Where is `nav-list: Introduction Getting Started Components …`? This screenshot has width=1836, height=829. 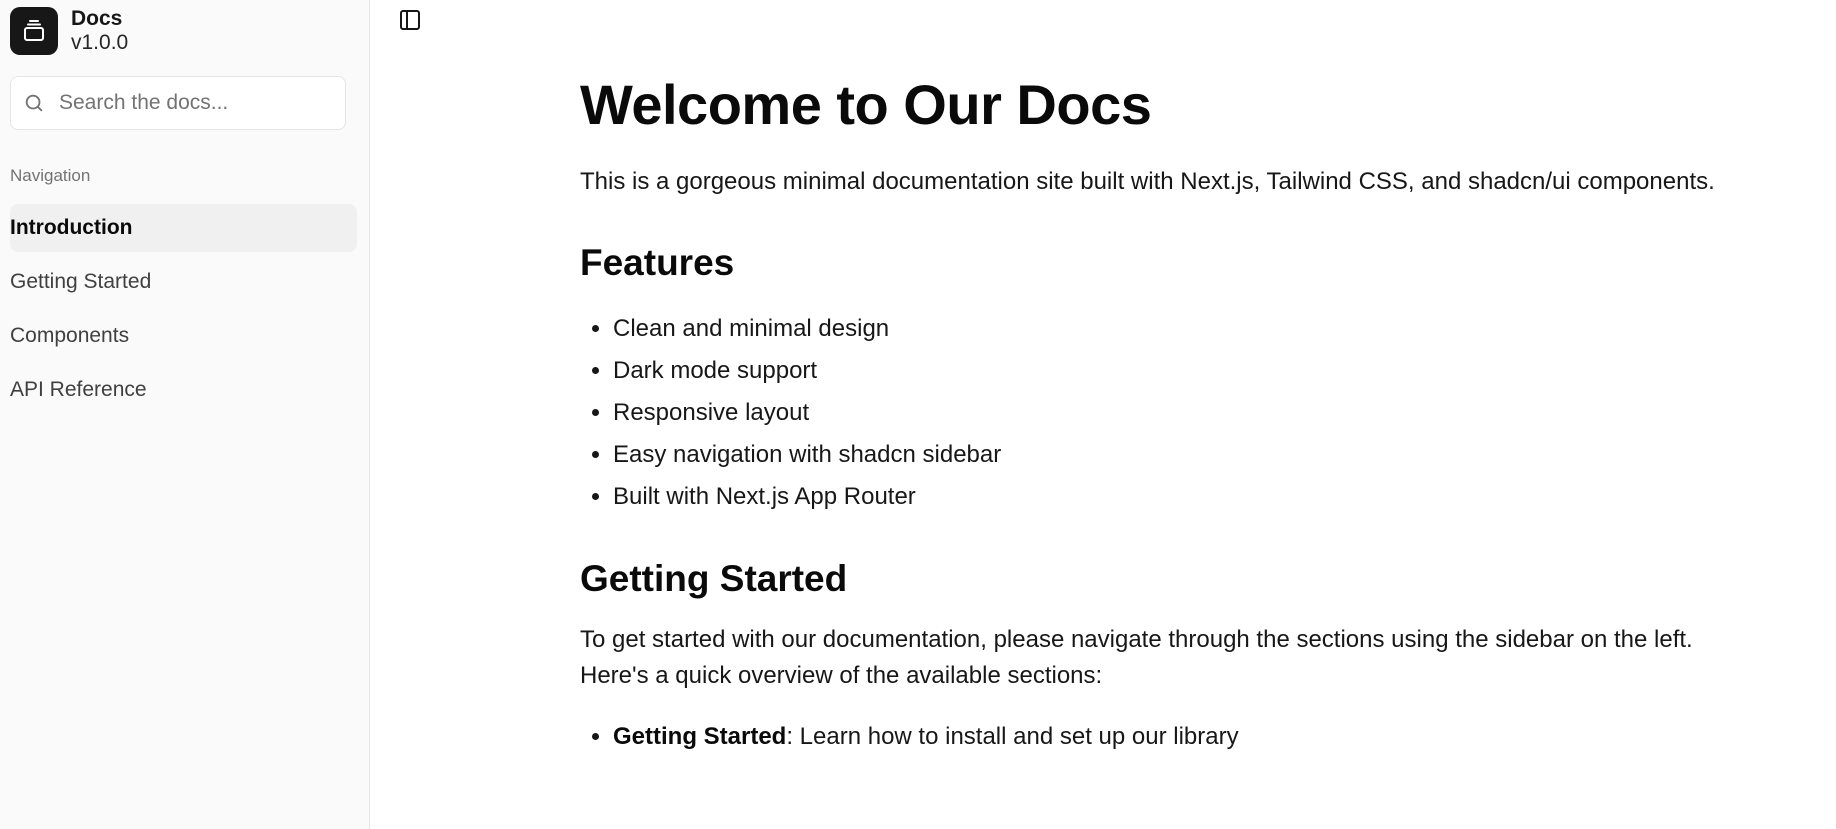
nav-list: Introduction Getting Started Components … is located at coordinates (184, 309).